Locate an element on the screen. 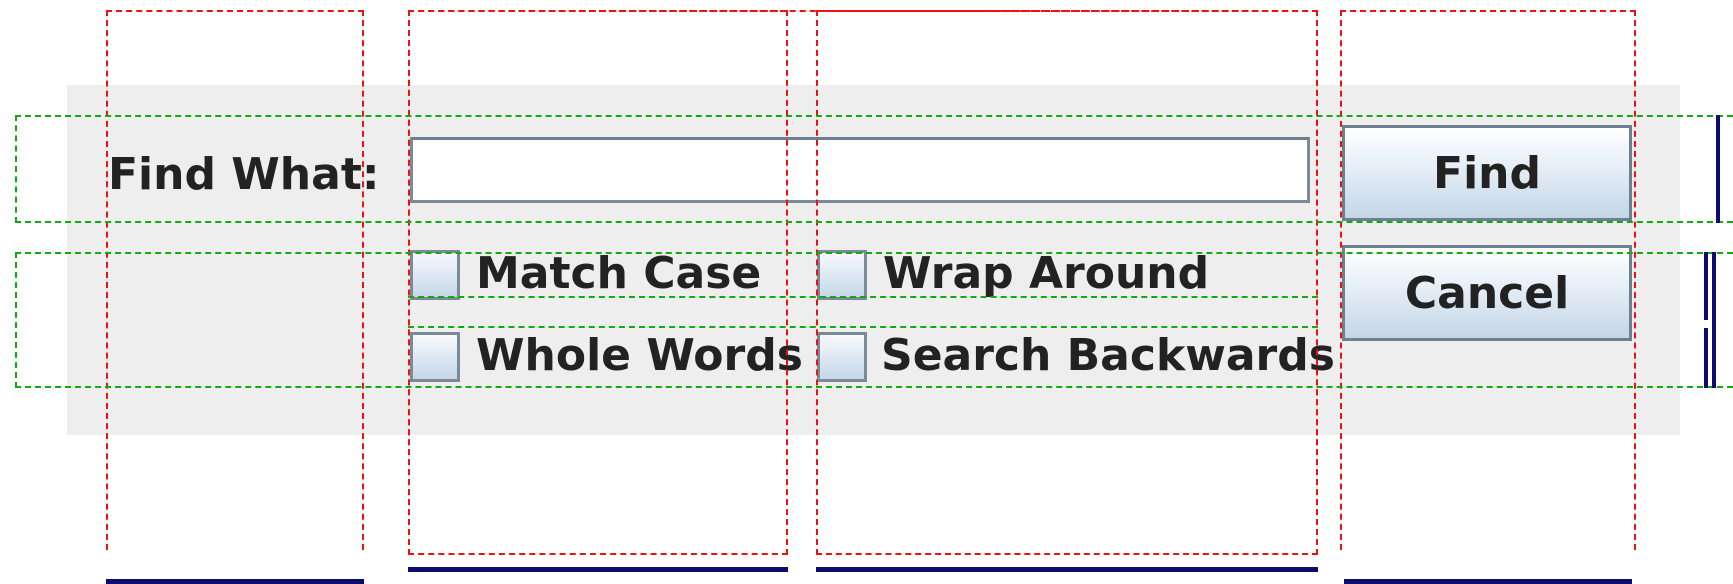  search-backwards-label: Search Backwards is located at coordinates (1108, 355).